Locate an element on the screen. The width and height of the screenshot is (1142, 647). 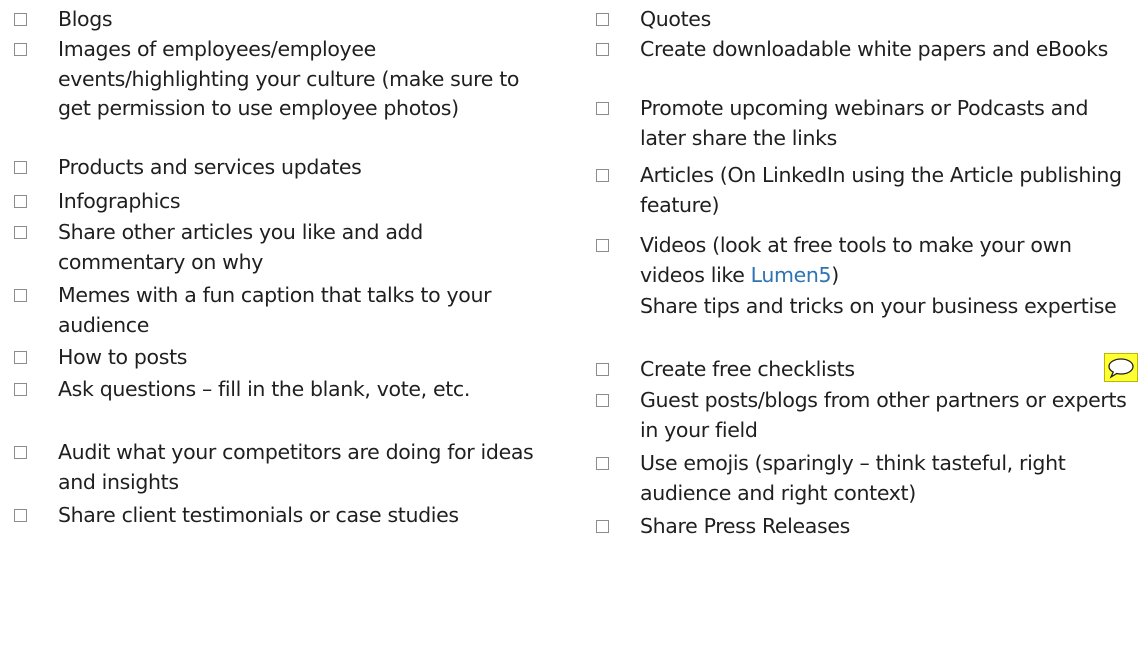
checklist-item: Products and services updates is located at coordinates (282, 170).